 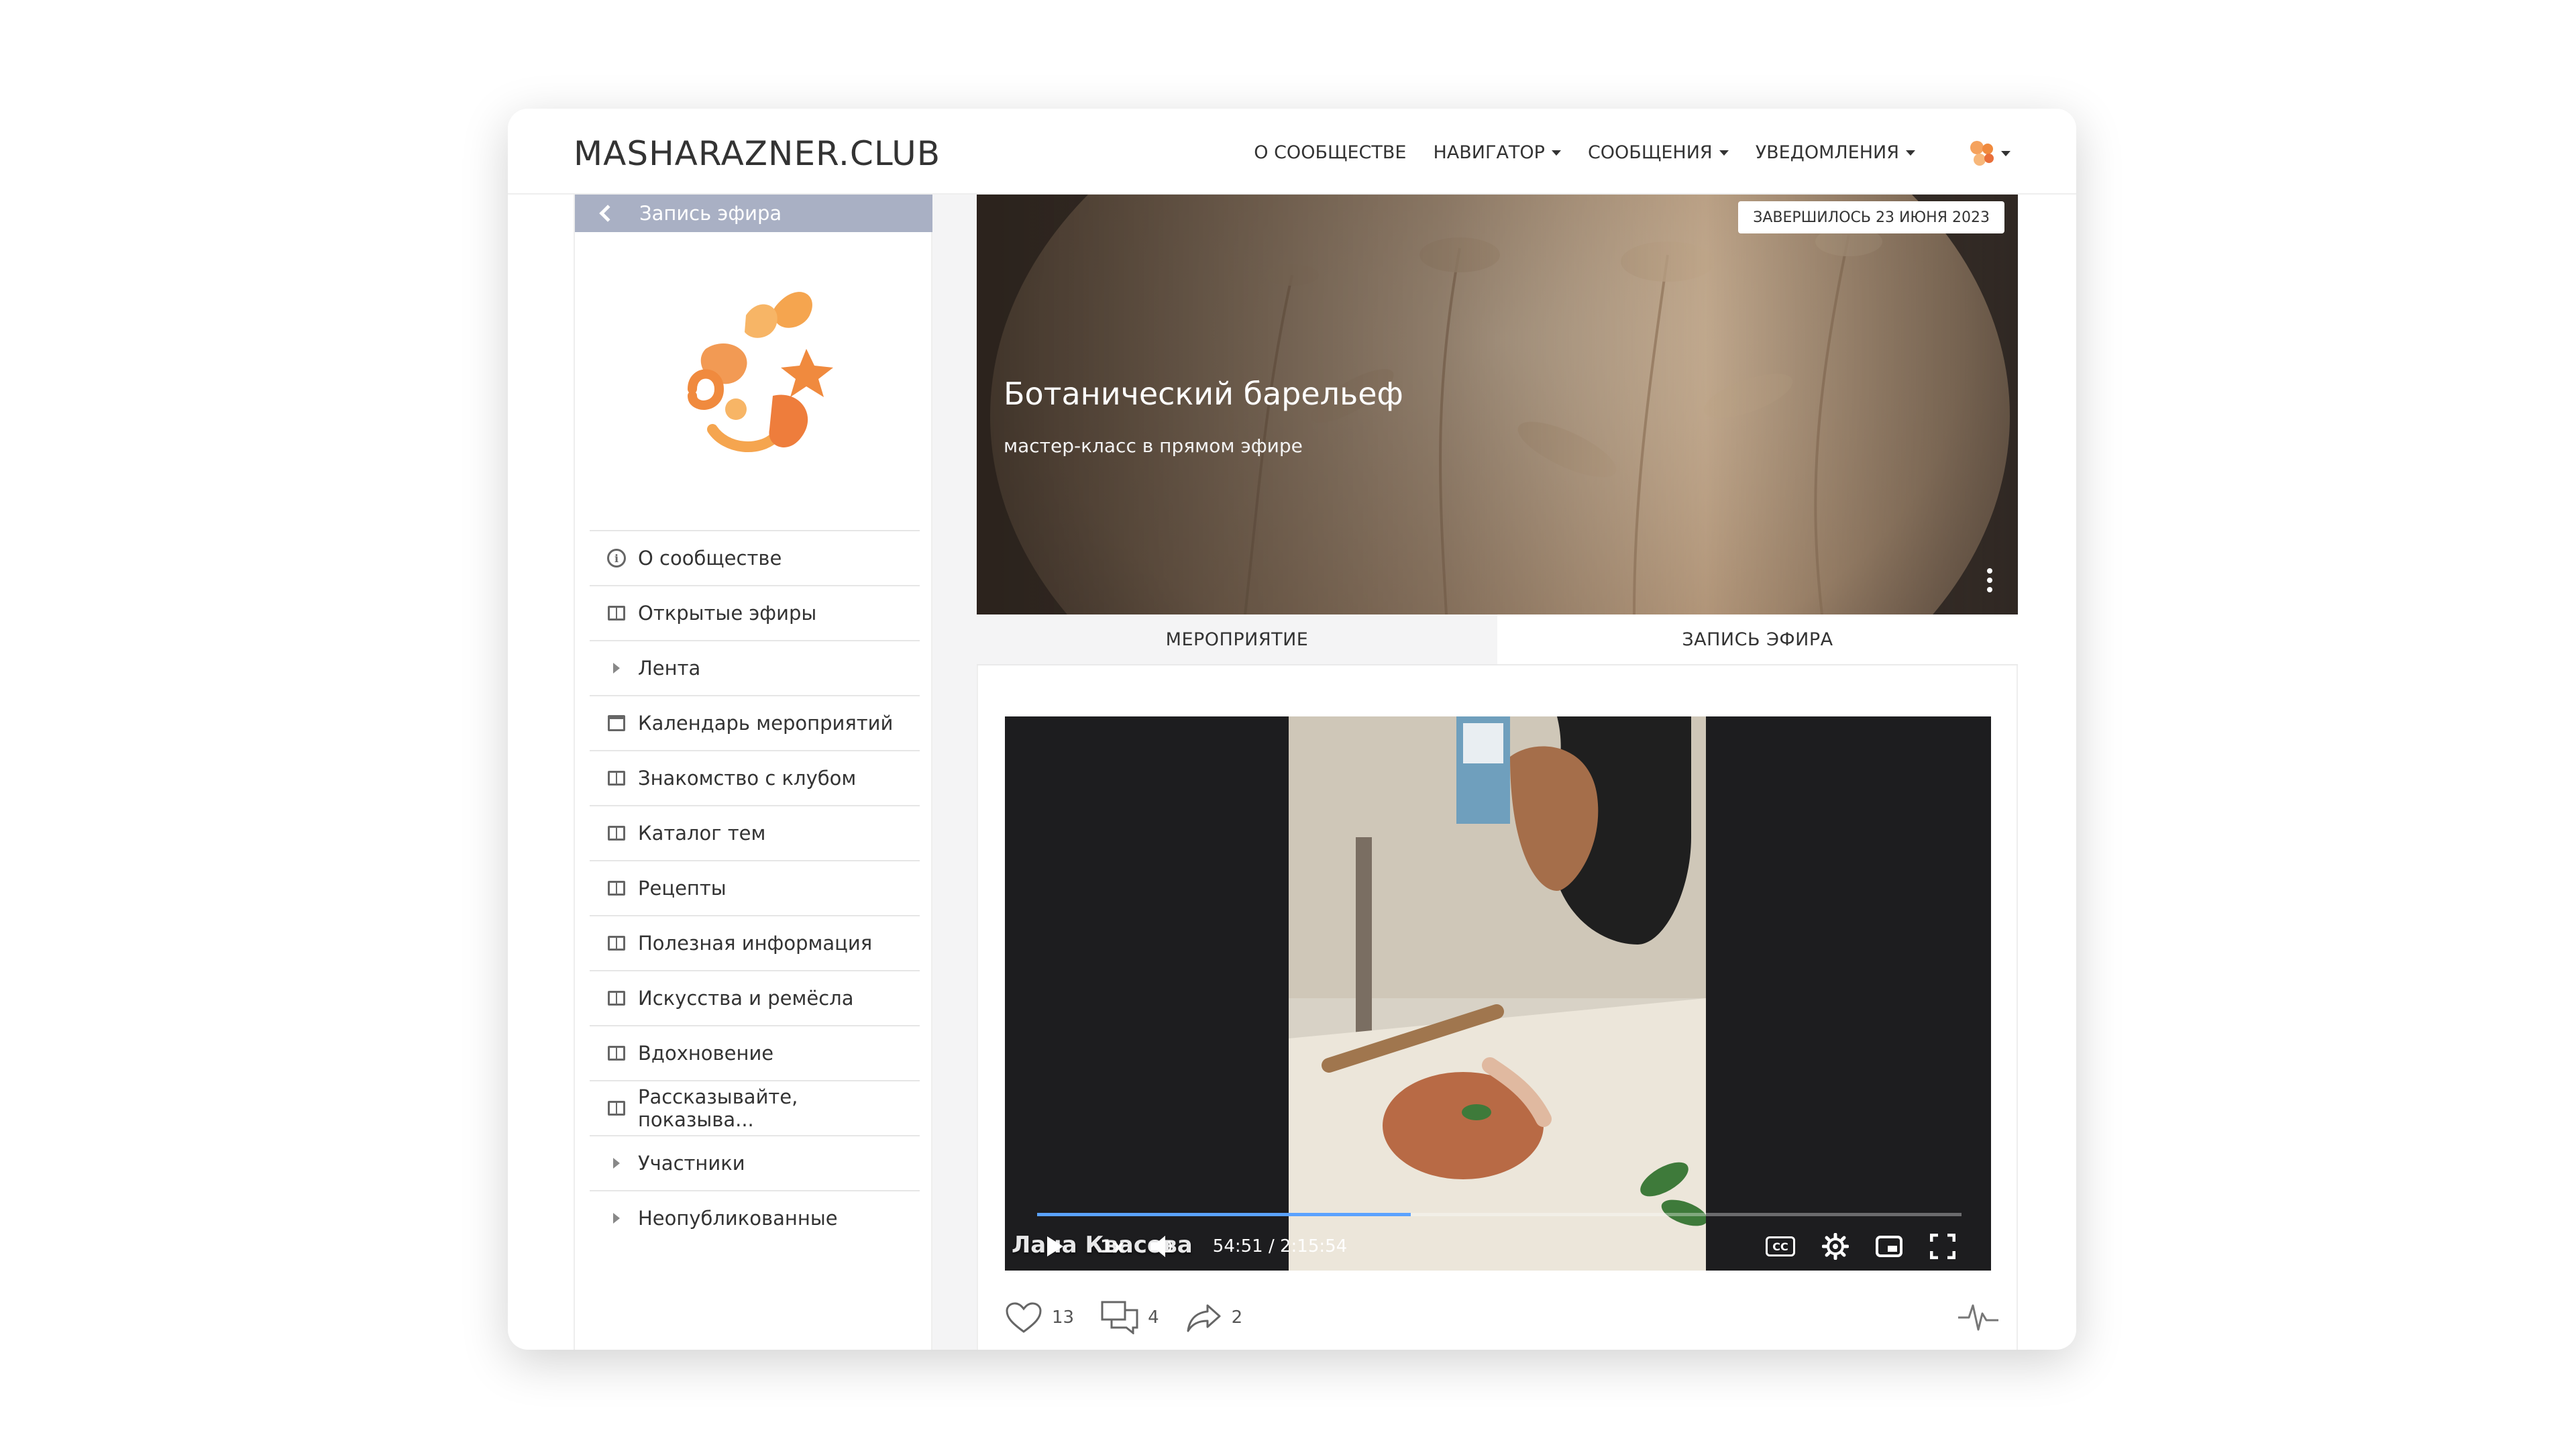 I want to click on sidebar-item-members: Участники, so click(x=755, y=1162).